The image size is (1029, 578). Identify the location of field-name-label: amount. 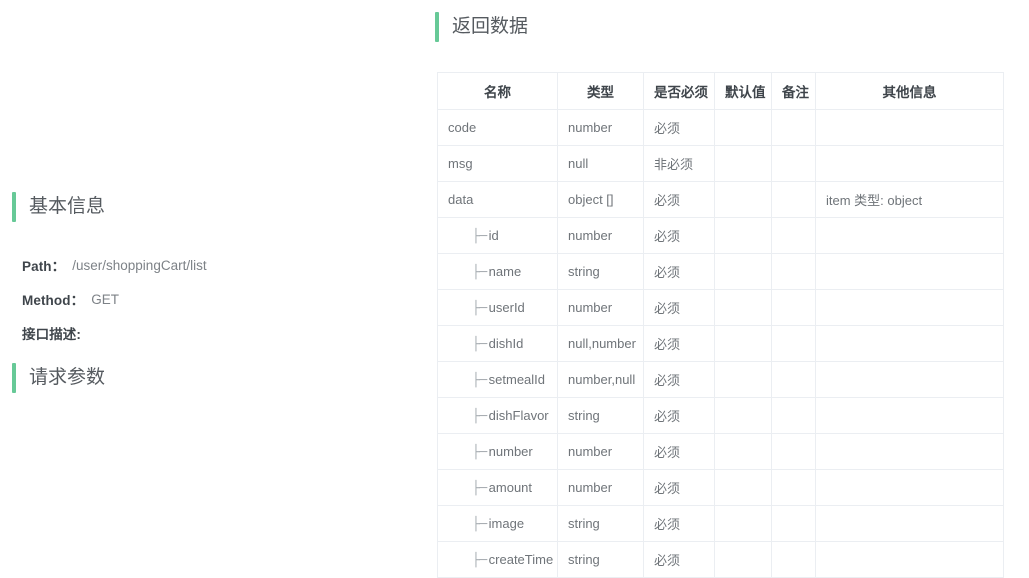
(510, 487).